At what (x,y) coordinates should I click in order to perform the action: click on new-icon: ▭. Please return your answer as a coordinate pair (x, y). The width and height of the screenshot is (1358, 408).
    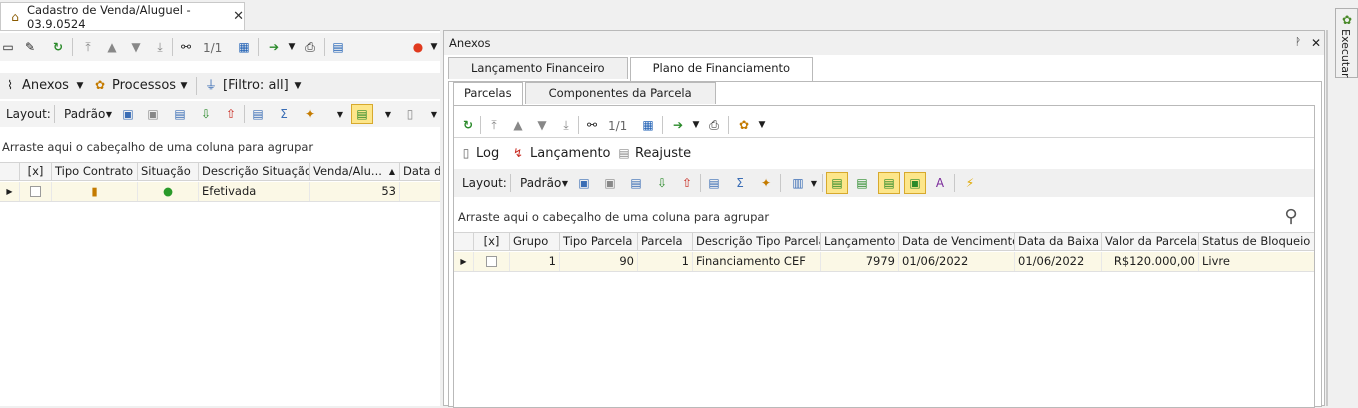
    Looking at the image, I should click on (8, 47).